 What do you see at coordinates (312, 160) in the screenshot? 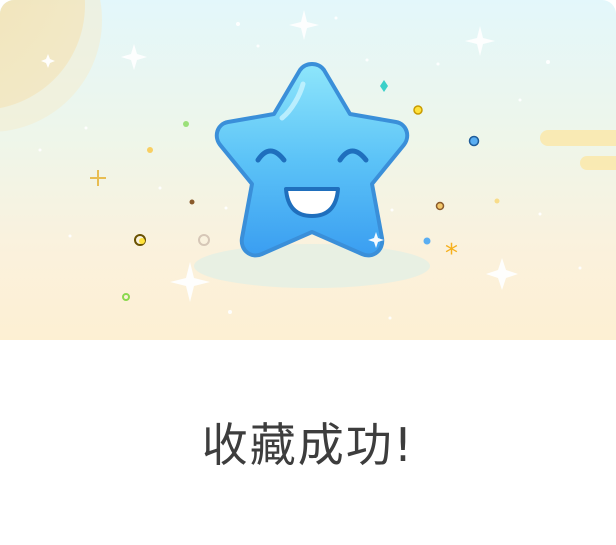
I see `star-icon` at bounding box center [312, 160].